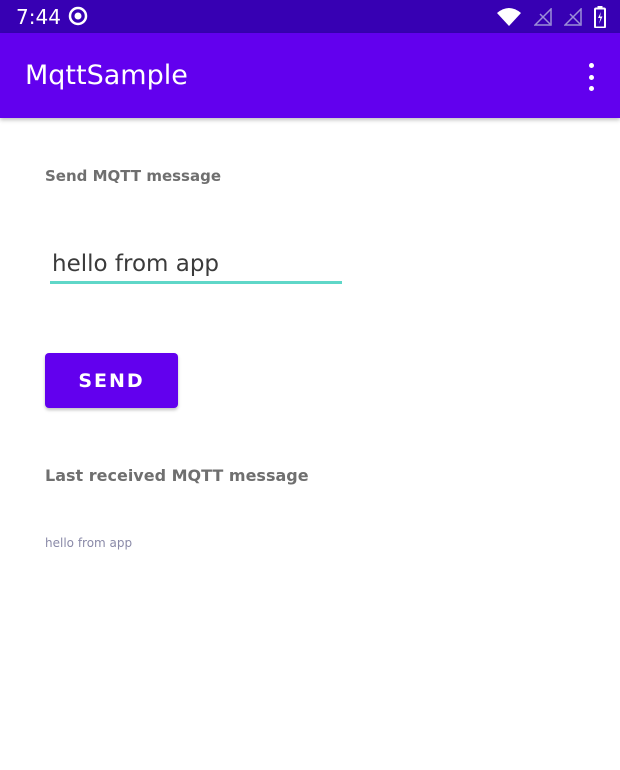 The height and width of the screenshot is (770, 620). Describe the element at coordinates (38, 17) in the screenshot. I see `status-time: 7:44` at that location.